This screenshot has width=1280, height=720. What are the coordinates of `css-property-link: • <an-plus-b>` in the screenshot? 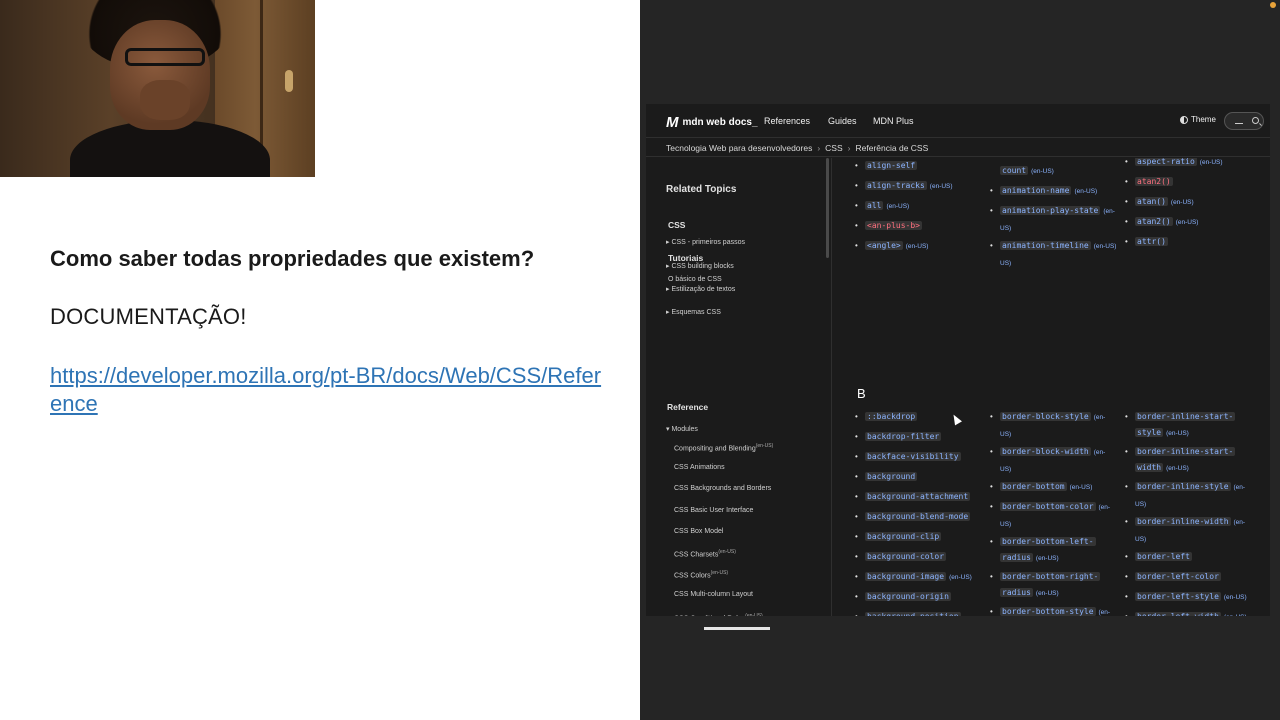 It's located at (888, 226).